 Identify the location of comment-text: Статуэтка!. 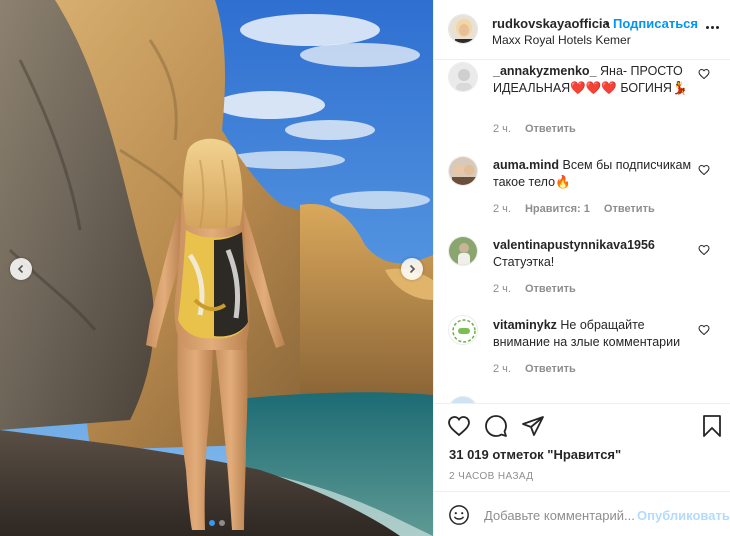
(524, 262).